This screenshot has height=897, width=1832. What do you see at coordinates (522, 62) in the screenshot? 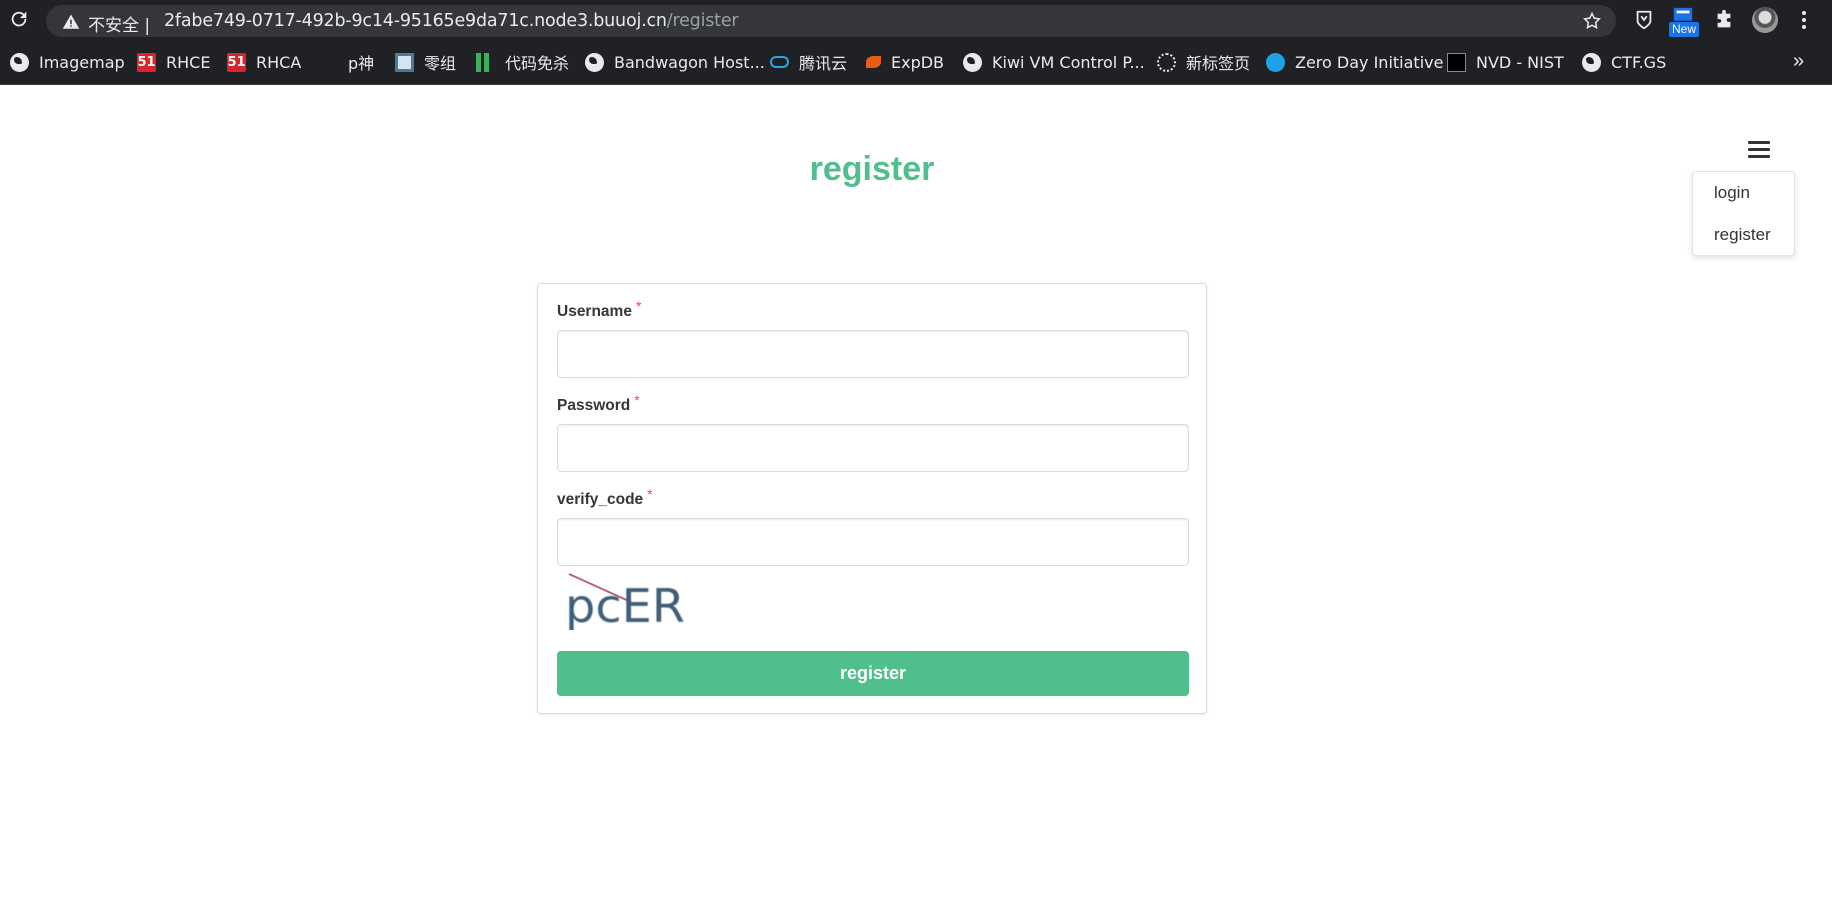
I see `bookmark-daima: 代码免杀` at bounding box center [522, 62].